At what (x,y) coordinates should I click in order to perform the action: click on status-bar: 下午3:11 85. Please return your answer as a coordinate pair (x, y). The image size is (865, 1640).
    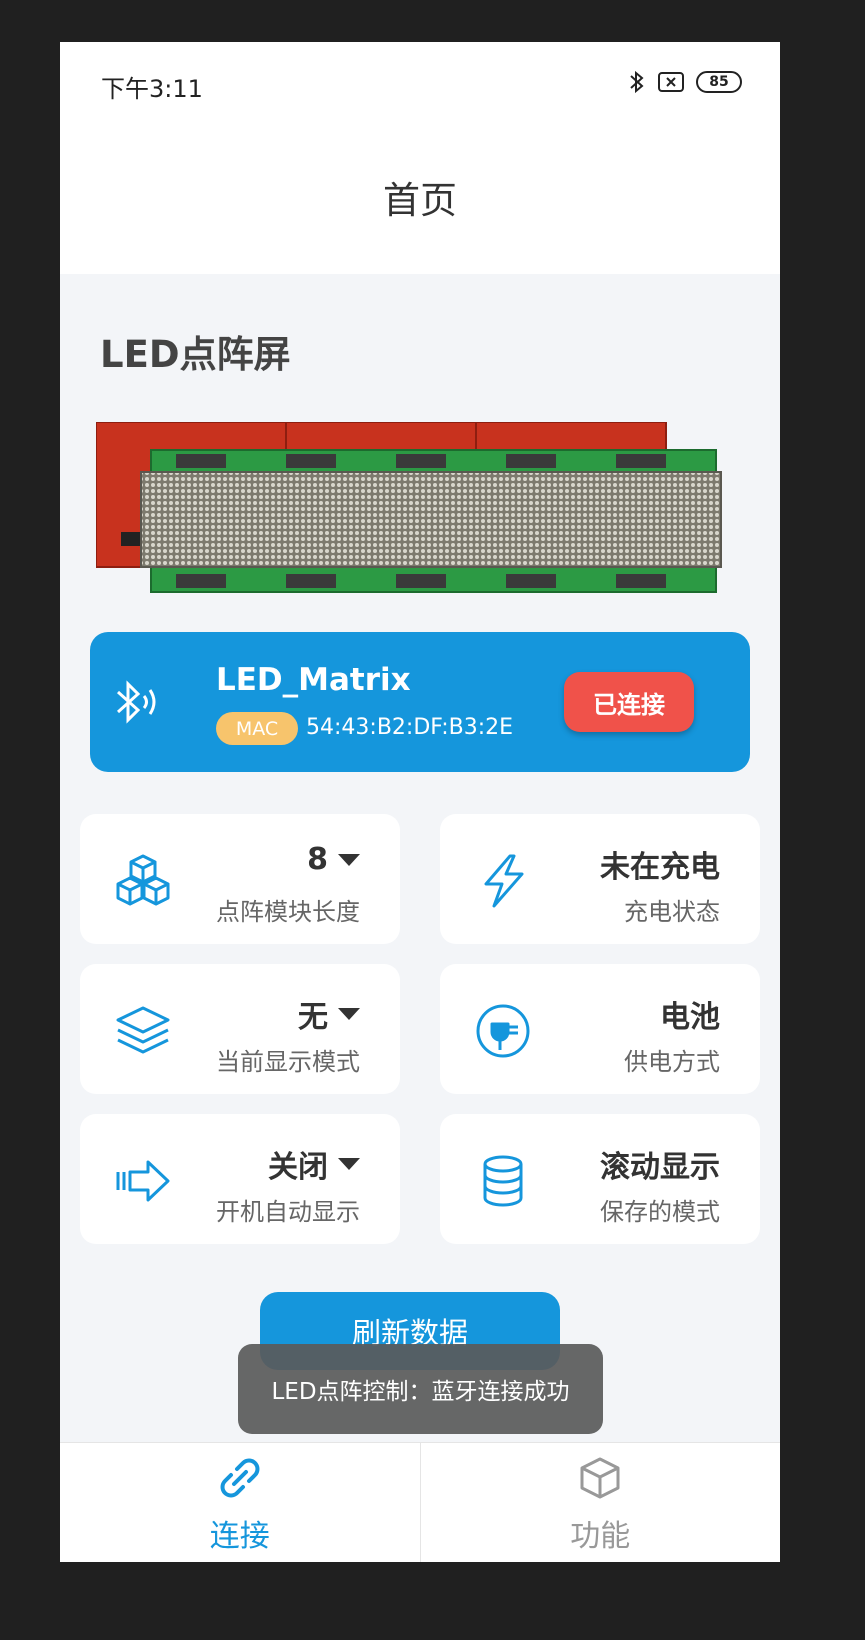
    Looking at the image, I should click on (420, 84).